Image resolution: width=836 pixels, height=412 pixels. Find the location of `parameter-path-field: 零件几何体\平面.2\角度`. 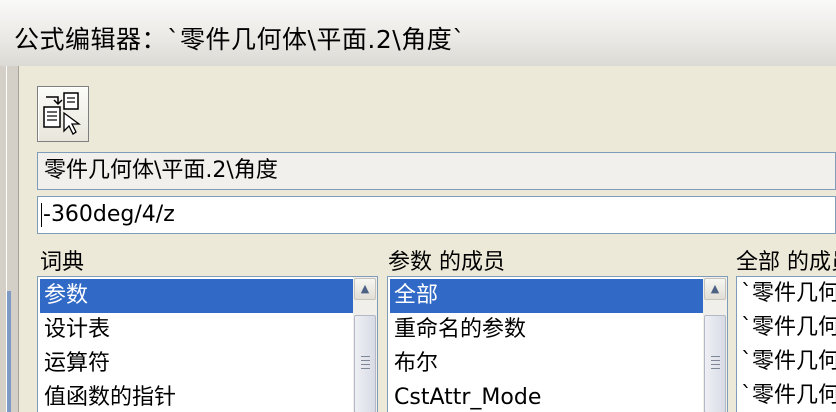

parameter-path-field: 零件几何体\平面.2\角度 is located at coordinates (436, 171).